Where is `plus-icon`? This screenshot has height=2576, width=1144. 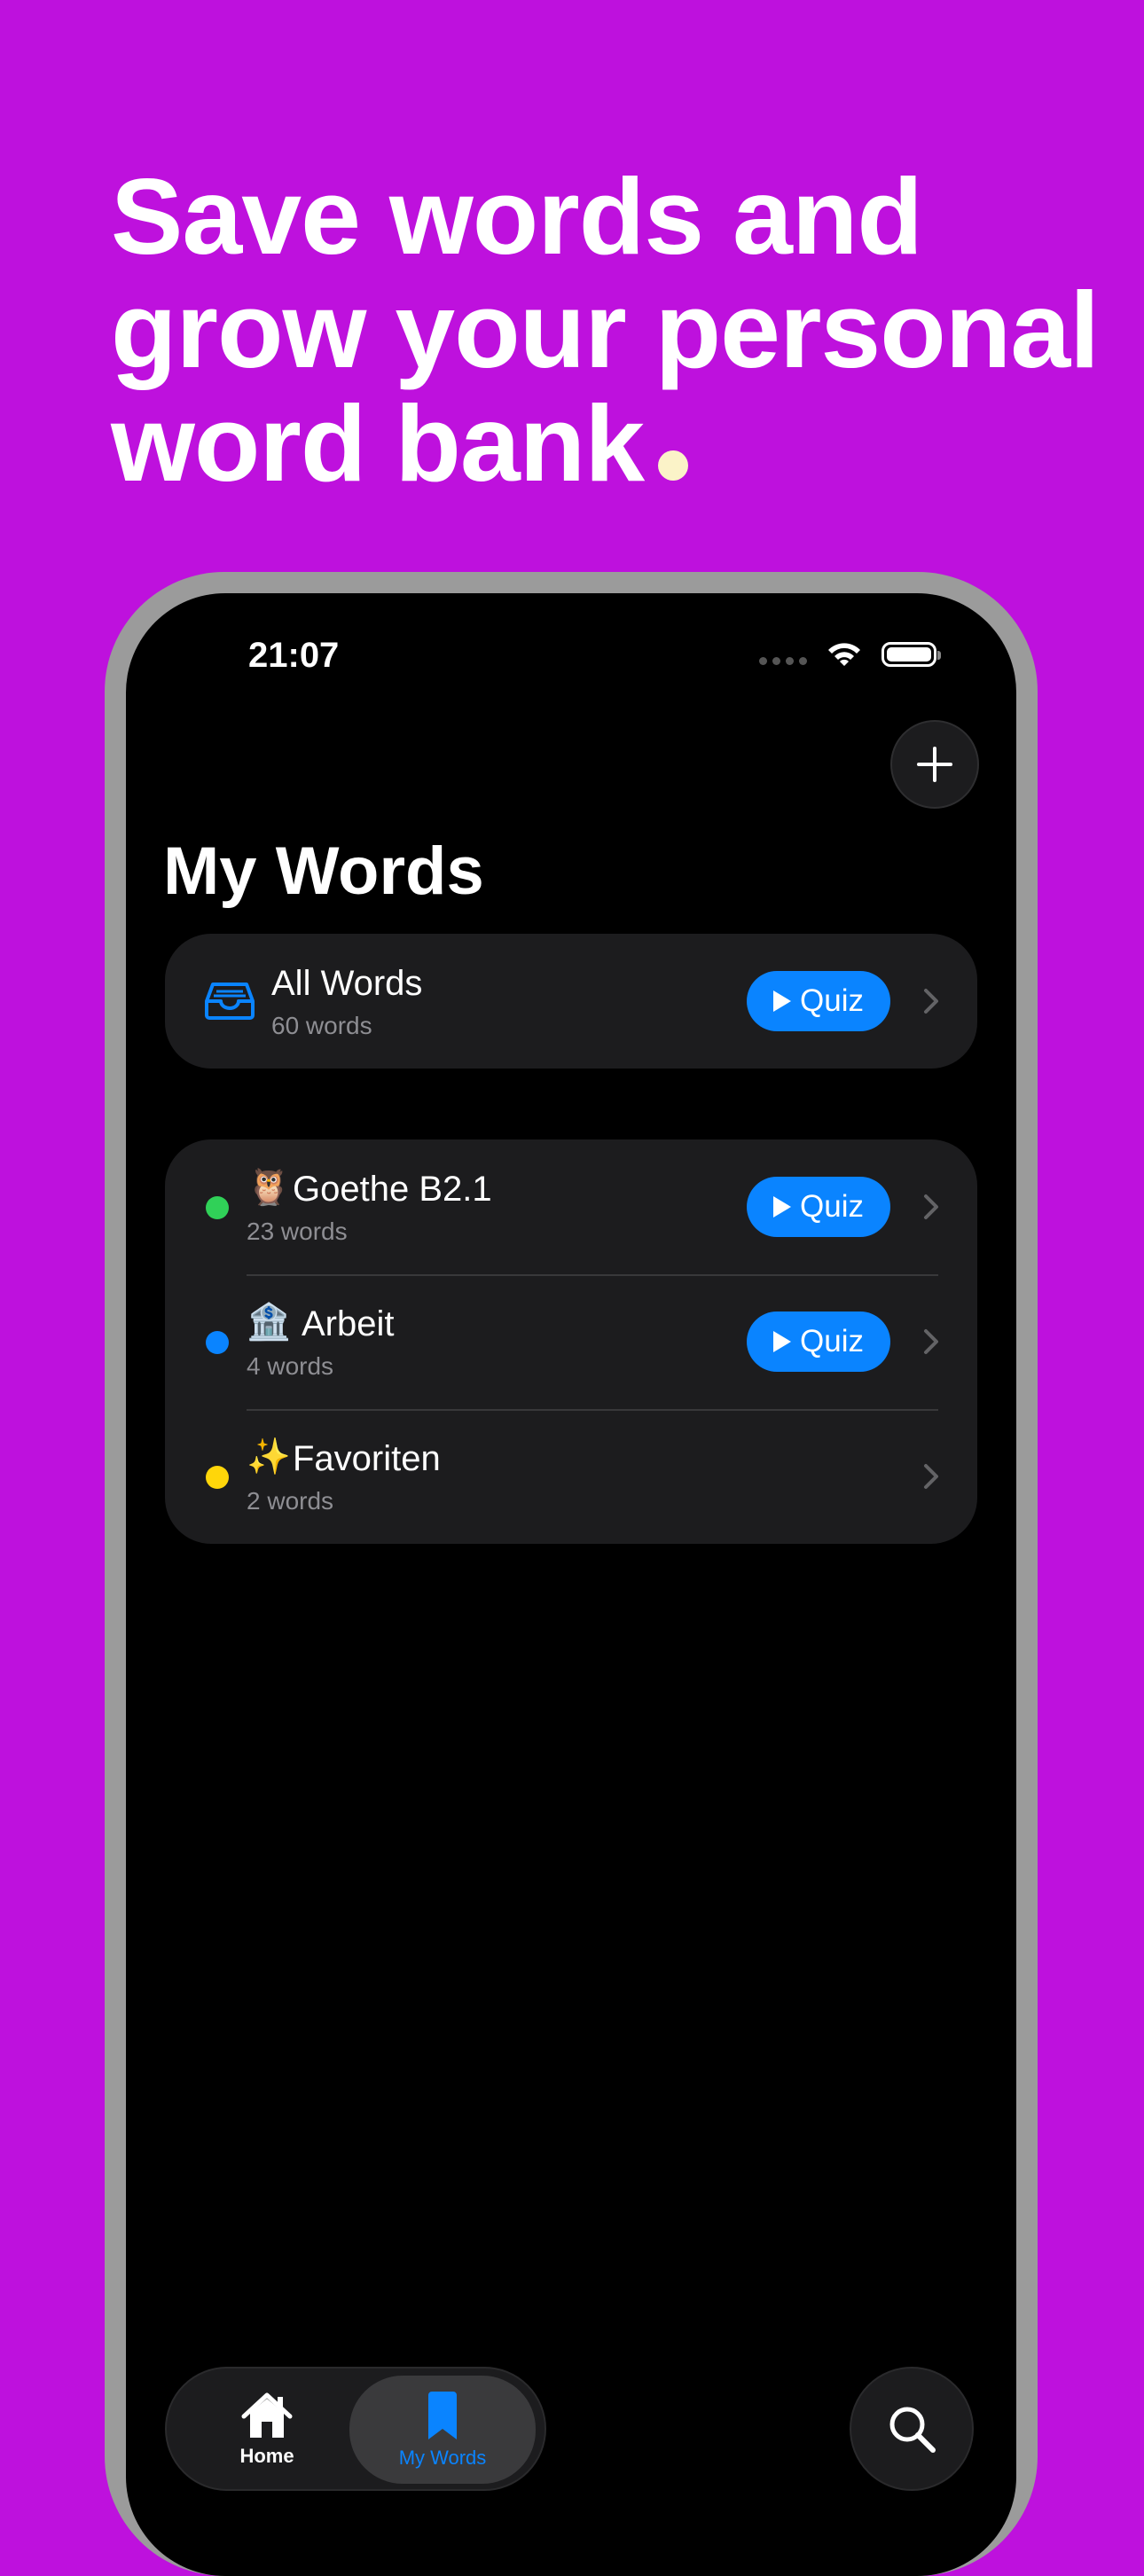 plus-icon is located at coordinates (935, 764).